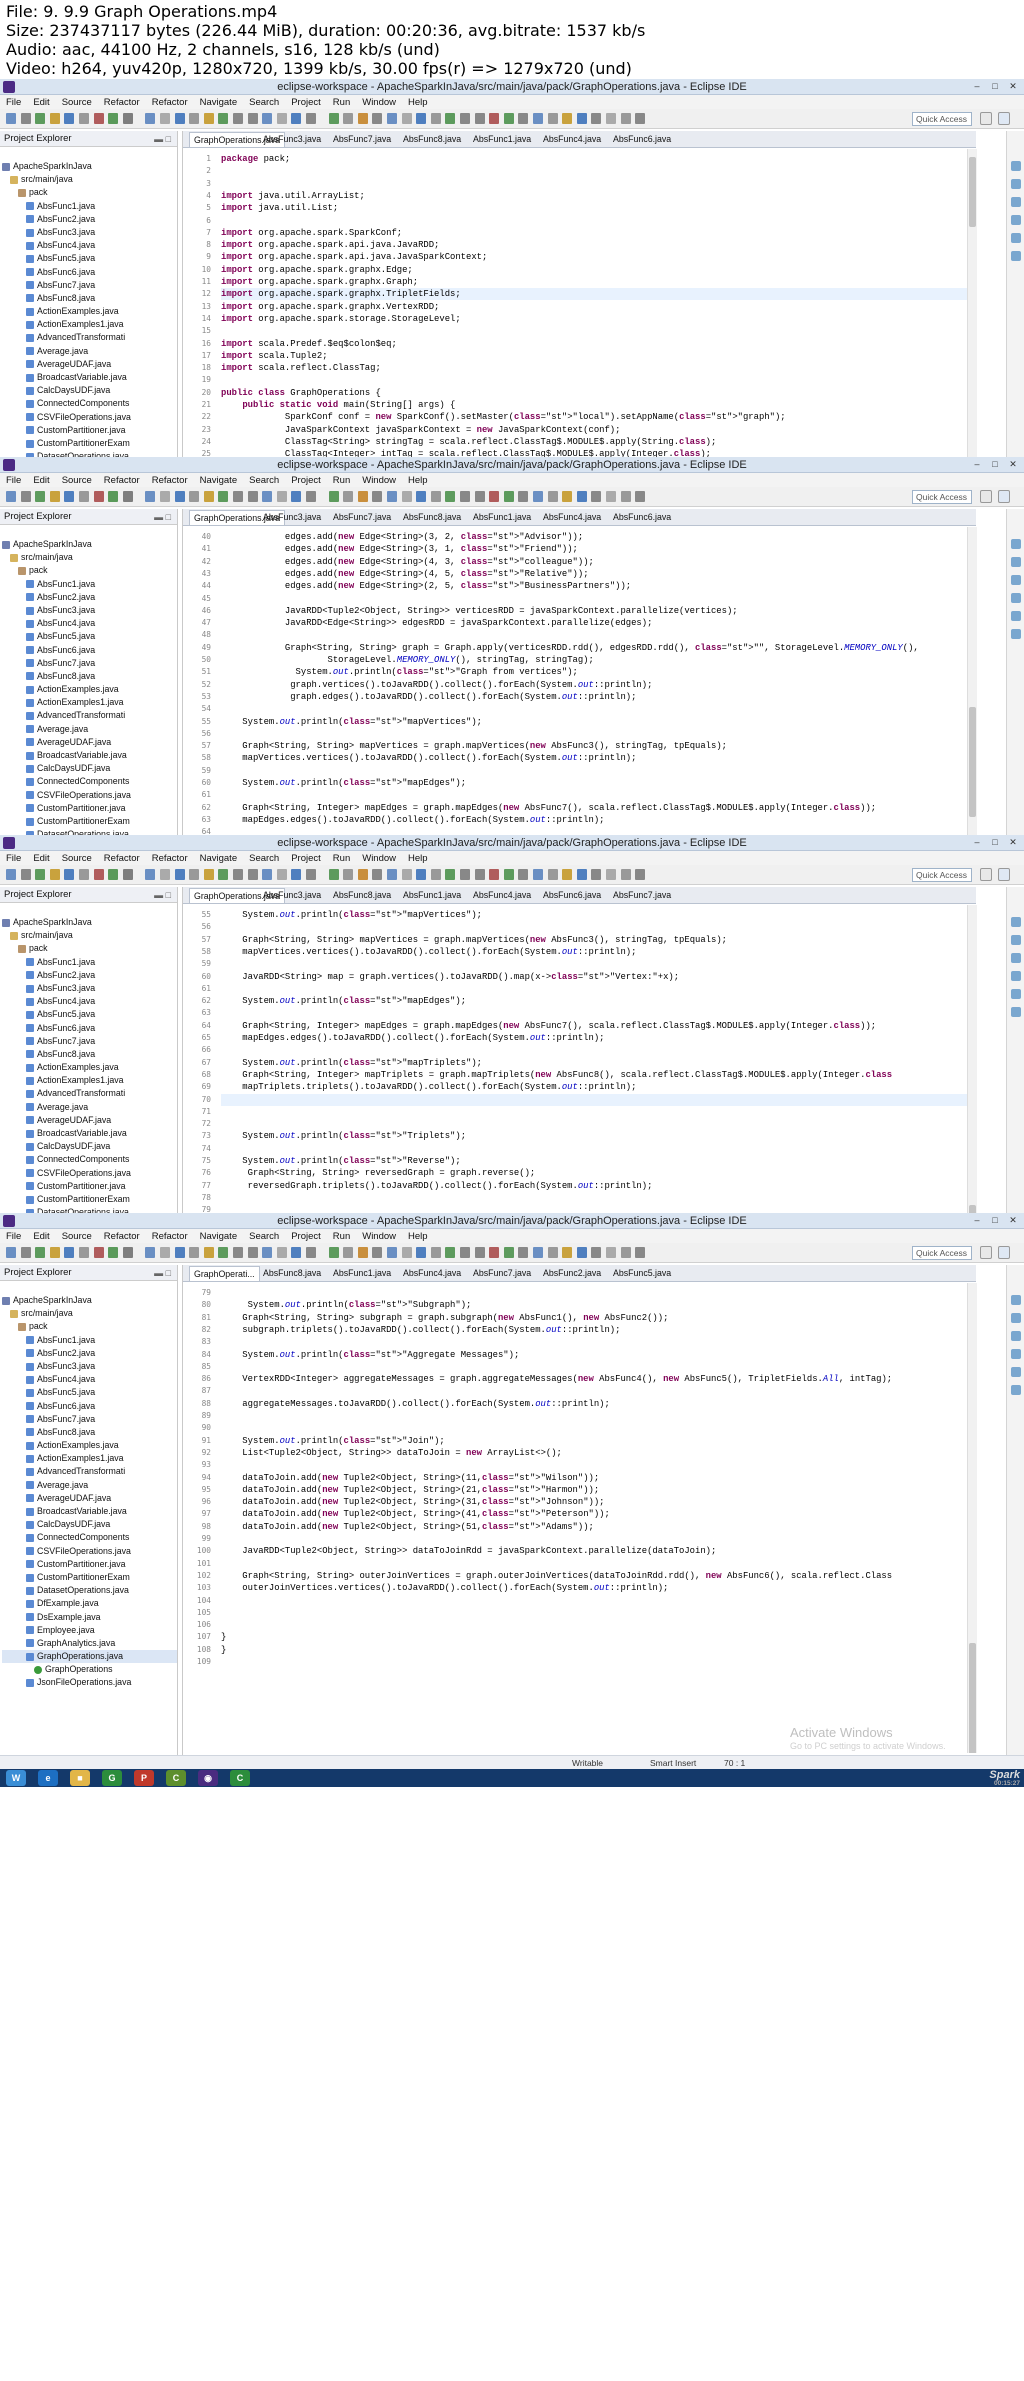 Image resolution: width=1024 pixels, height=2381 pixels. I want to click on tree-item: Employee.java, so click(89, 1630).